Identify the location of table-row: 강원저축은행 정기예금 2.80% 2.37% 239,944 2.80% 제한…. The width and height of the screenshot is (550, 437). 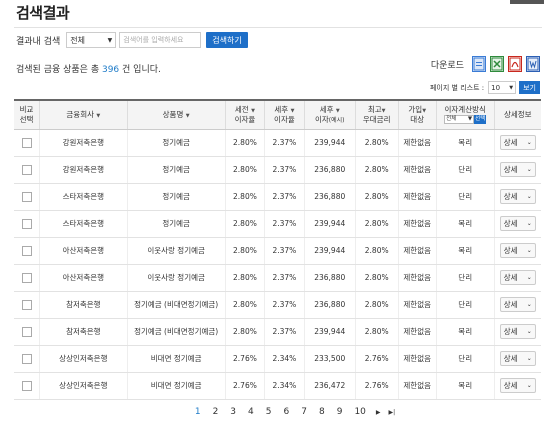
(277, 143).